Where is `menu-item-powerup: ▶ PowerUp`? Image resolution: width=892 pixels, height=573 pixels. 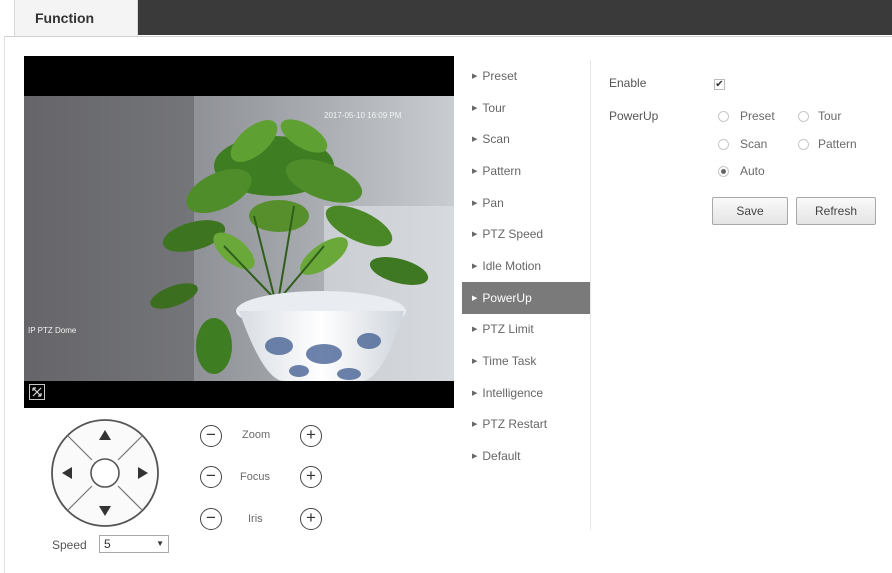 menu-item-powerup: ▶ PowerUp is located at coordinates (526, 297).